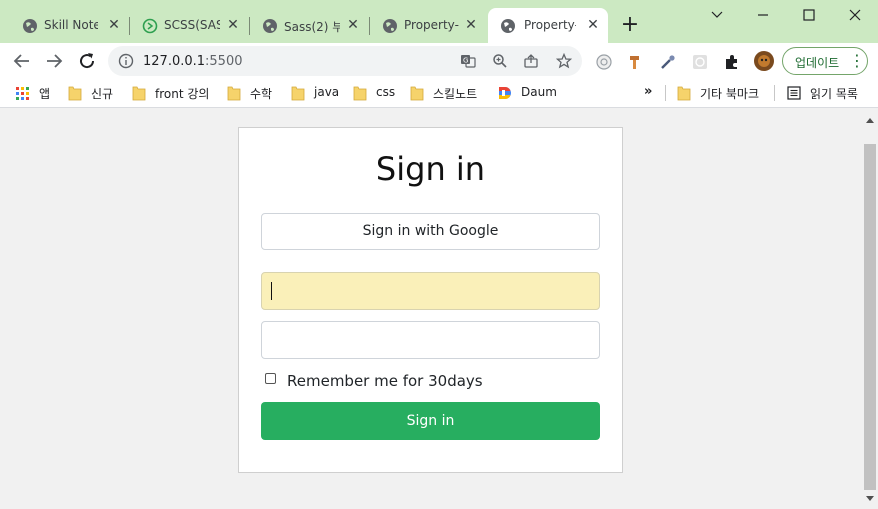 Image resolution: width=878 pixels, height=509 pixels. I want to click on avatar, so click(764, 61).